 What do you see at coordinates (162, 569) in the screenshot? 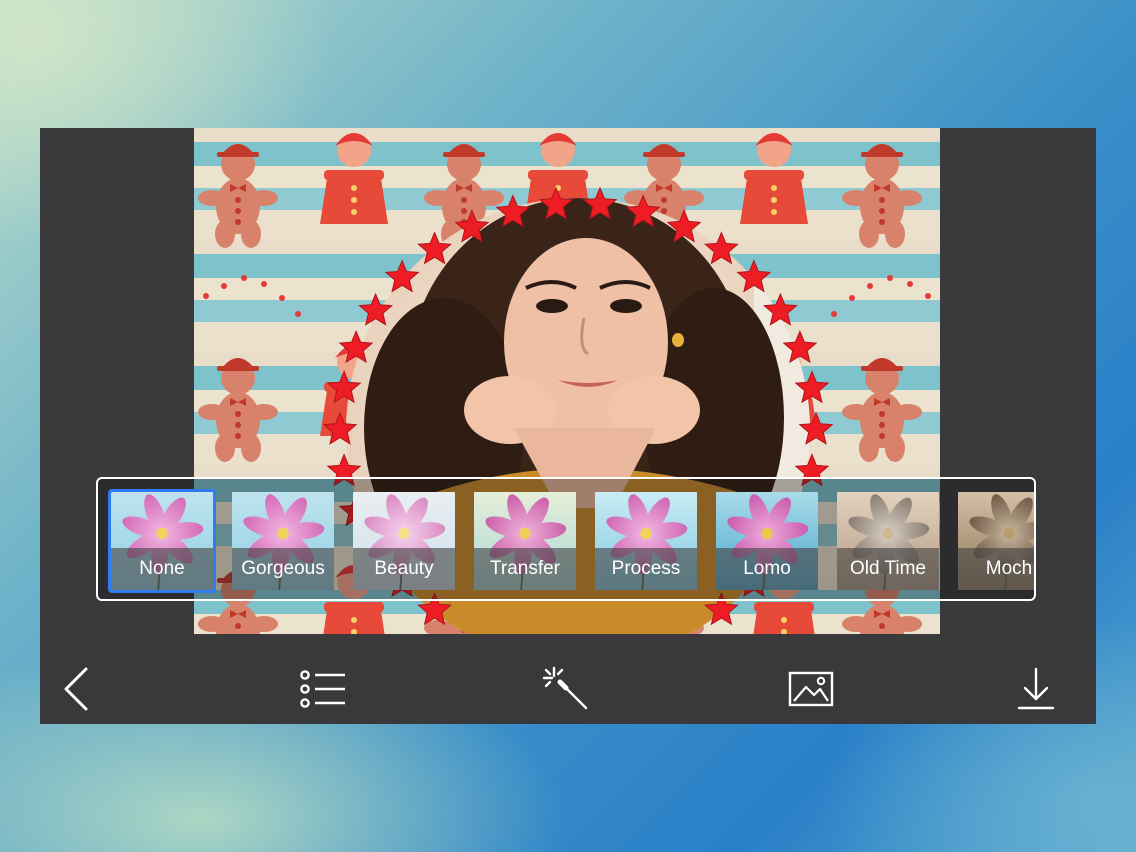
I see `filter-label: None` at bounding box center [162, 569].